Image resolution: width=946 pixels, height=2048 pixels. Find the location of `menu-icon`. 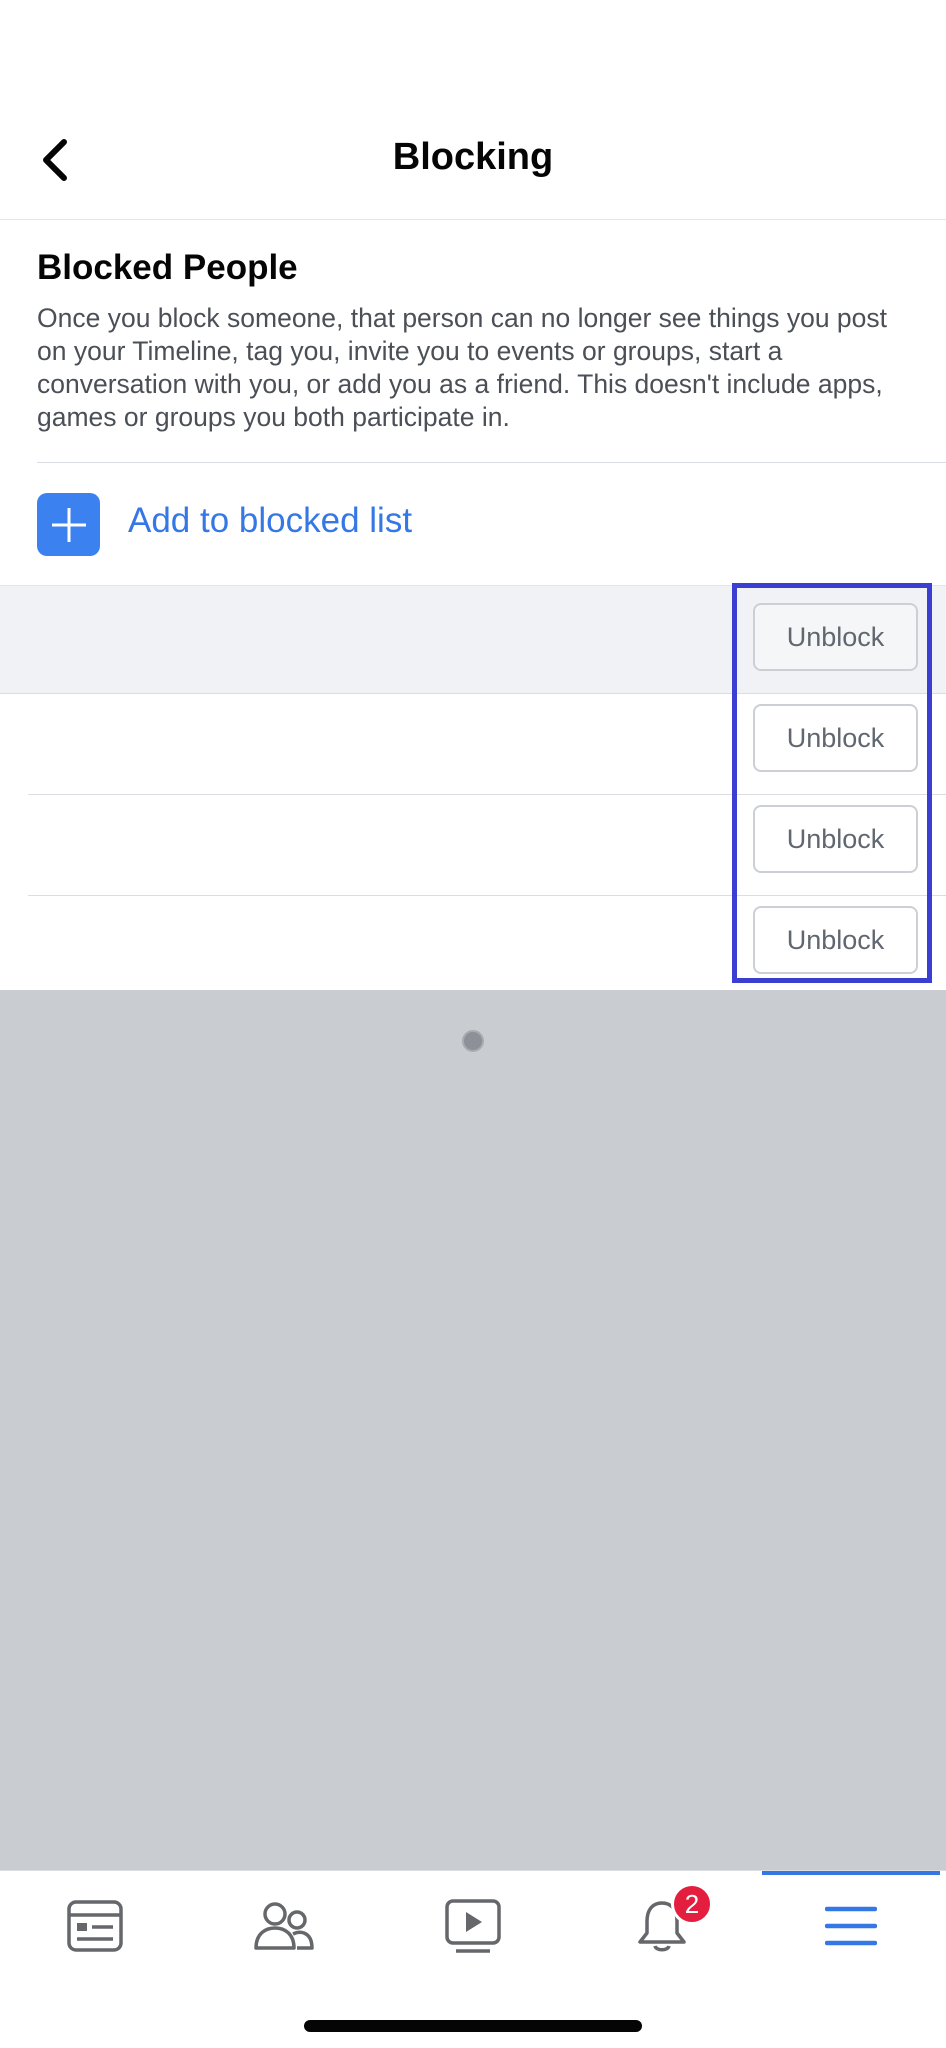

menu-icon is located at coordinates (850, 1926).